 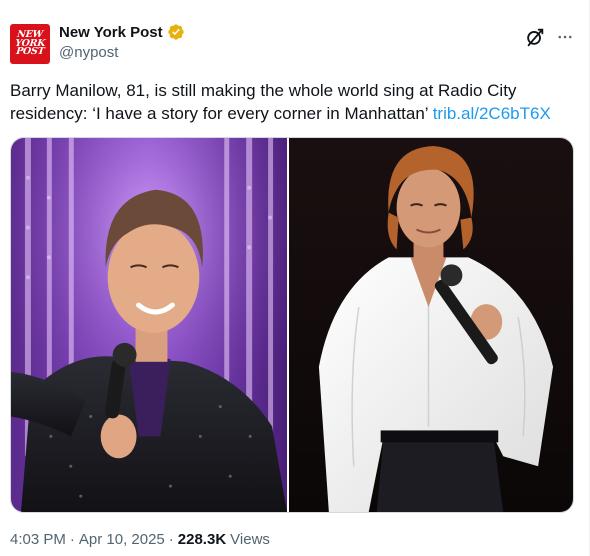 I want to click on views-count: 228.3K, so click(x=202, y=539).